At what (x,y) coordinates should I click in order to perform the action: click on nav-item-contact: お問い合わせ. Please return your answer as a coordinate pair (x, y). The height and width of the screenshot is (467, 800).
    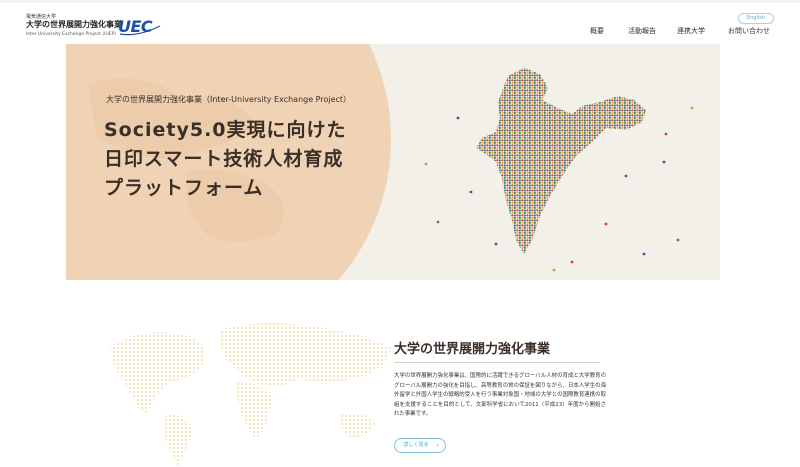
    Looking at the image, I should click on (749, 31).